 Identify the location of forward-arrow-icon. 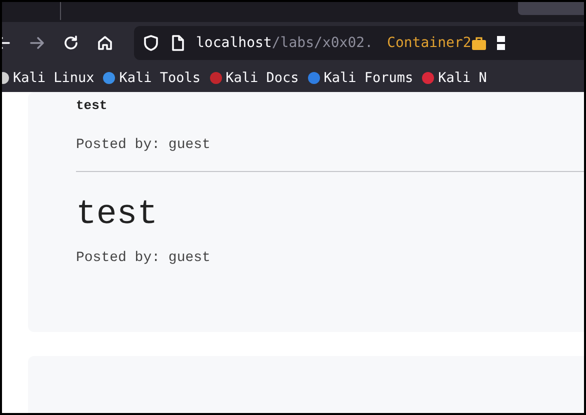
(37, 43).